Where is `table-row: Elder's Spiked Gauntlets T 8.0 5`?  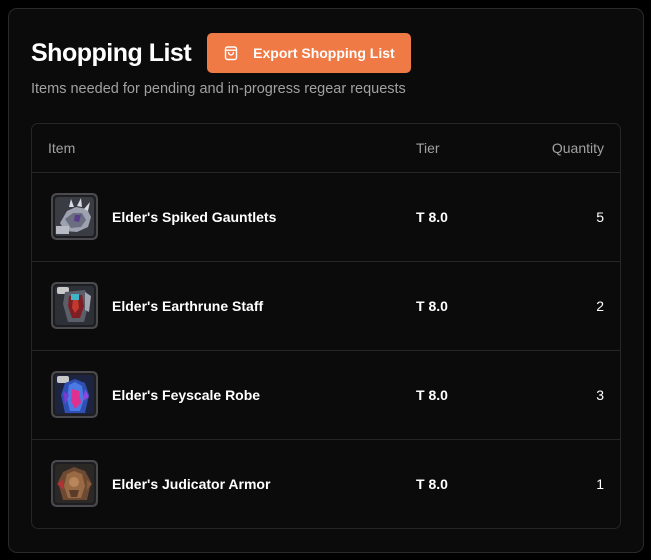
table-row: Elder's Spiked Gauntlets T 8.0 5 is located at coordinates (326, 217).